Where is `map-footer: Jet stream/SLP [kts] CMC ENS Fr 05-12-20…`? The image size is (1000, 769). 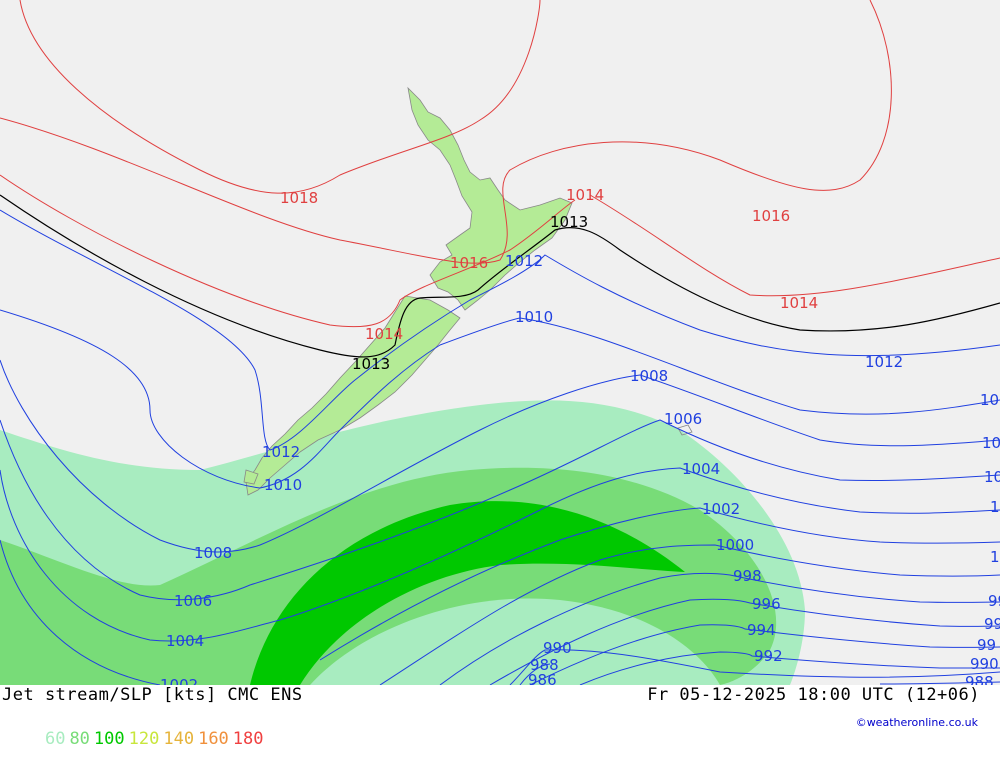
map-footer: Jet stream/SLP [kts] CMC ENS Fr 05-12-20… is located at coordinates (500, 717).